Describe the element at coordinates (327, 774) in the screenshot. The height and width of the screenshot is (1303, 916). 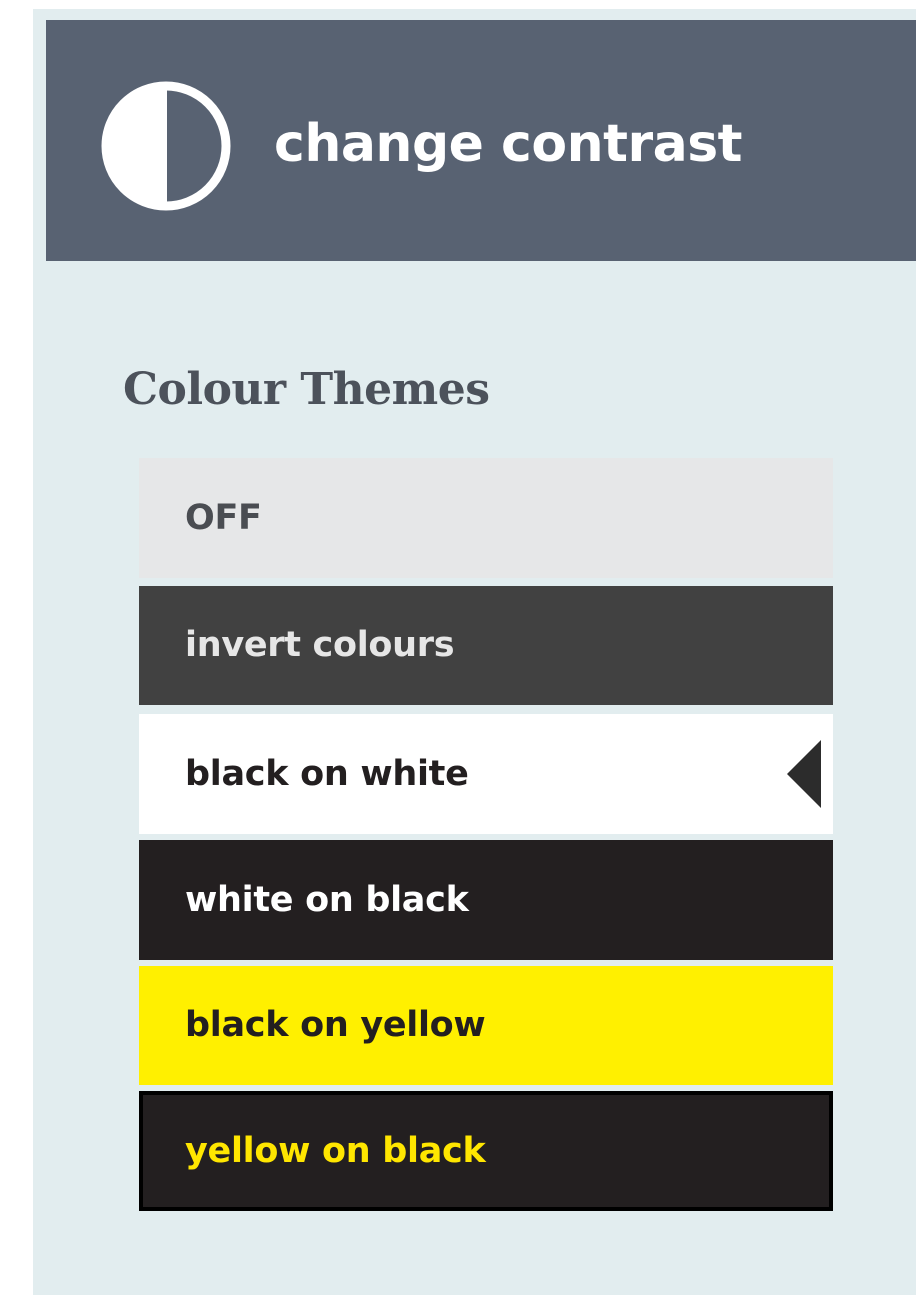
I see `theme-option-label: black on white` at that location.